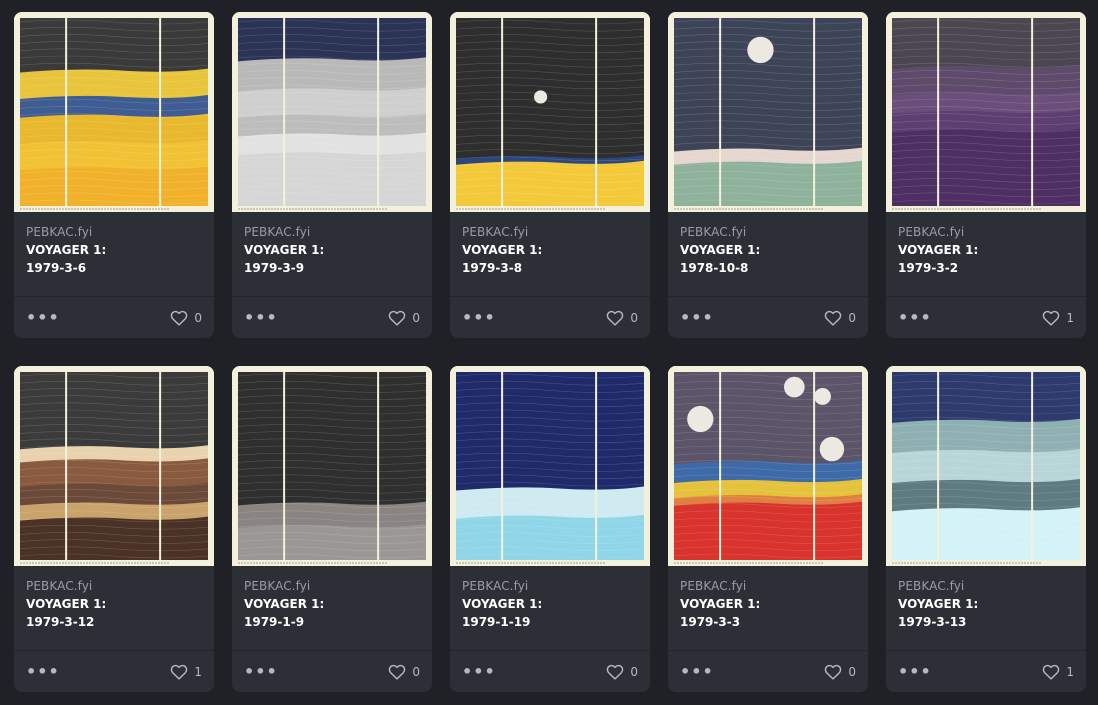  What do you see at coordinates (986, 613) in the screenshot?
I see `artwork-title: VOYAGER 1: 1979-3-13` at bounding box center [986, 613].